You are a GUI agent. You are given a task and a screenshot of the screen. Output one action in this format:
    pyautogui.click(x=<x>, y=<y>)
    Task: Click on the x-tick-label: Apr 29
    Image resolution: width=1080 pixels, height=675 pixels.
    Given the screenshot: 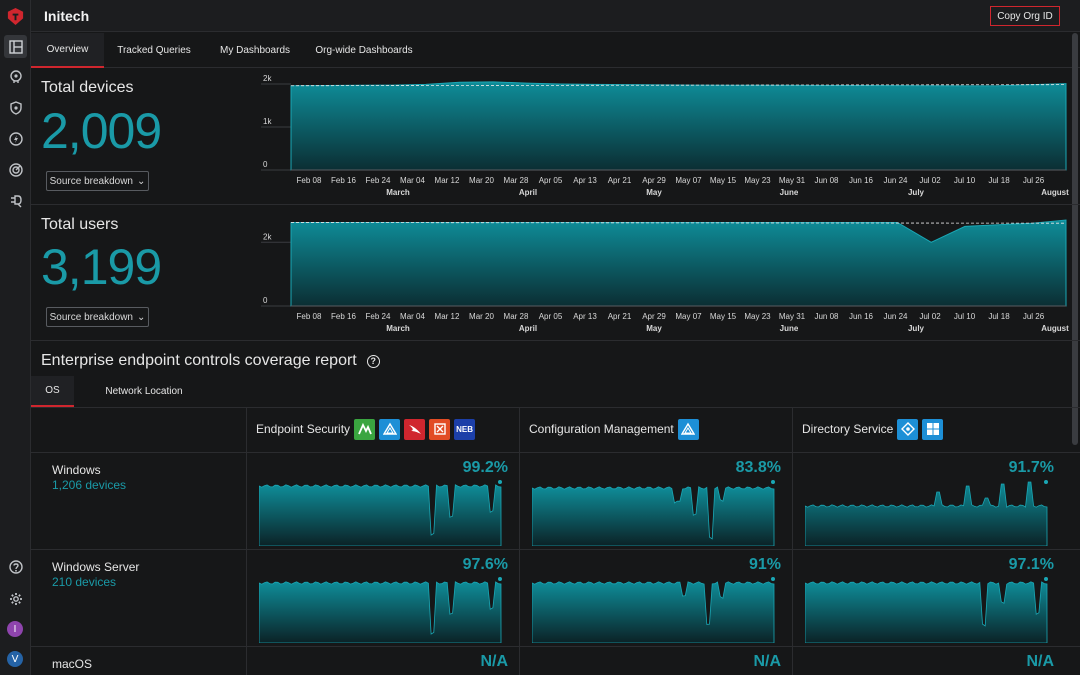 What is the action you would take?
    pyautogui.click(x=654, y=180)
    